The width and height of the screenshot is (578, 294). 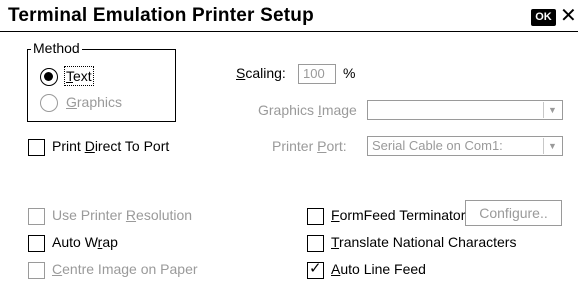 What do you see at coordinates (125, 269) in the screenshot?
I see `centre-image-label: Centre Image on Paper` at bounding box center [125, 269].